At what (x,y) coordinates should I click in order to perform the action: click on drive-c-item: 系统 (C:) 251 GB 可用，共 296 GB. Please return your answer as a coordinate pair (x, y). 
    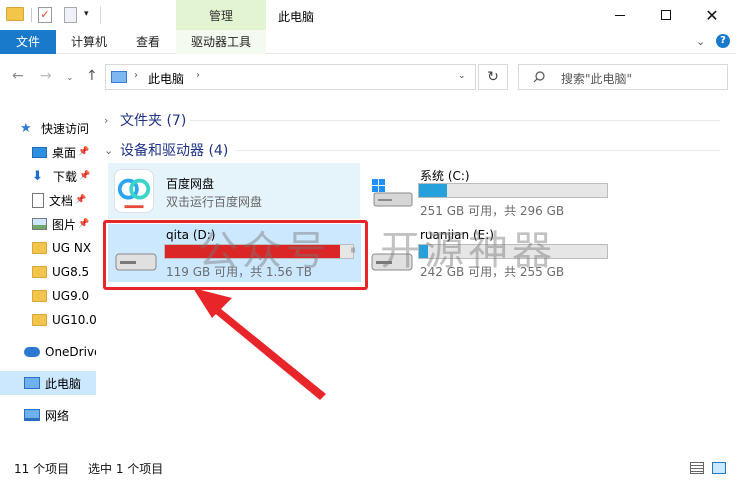
    Looking at the image, I should click on (491, 191).